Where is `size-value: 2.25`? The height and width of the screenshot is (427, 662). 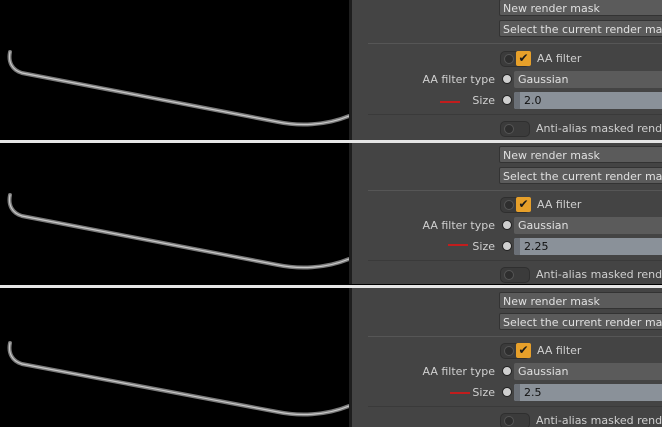
size-value: 2.25 is located at coordinates (536, 246).